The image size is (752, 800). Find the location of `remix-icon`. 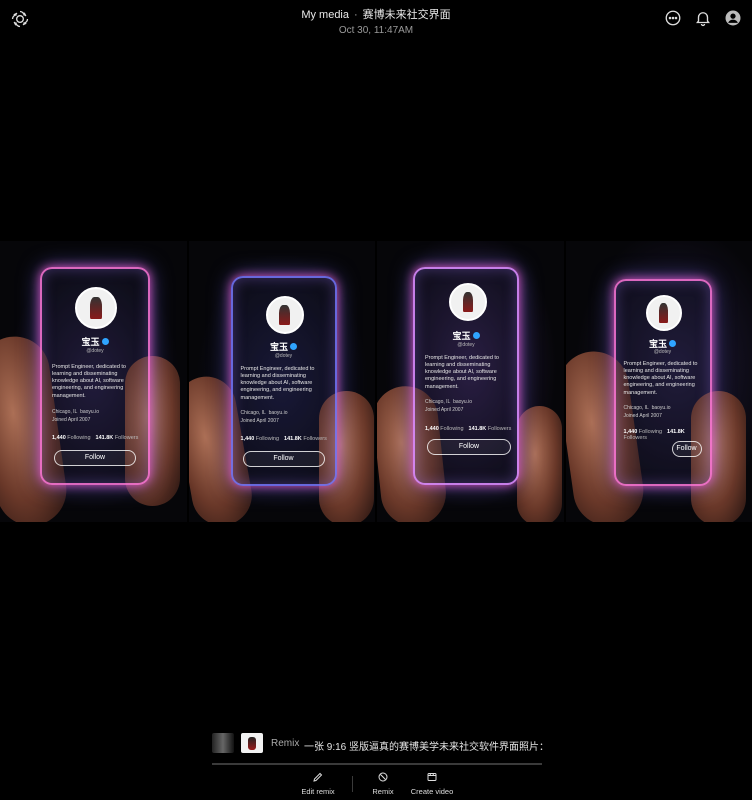

remix-icon is located at coordinates (383, 777).